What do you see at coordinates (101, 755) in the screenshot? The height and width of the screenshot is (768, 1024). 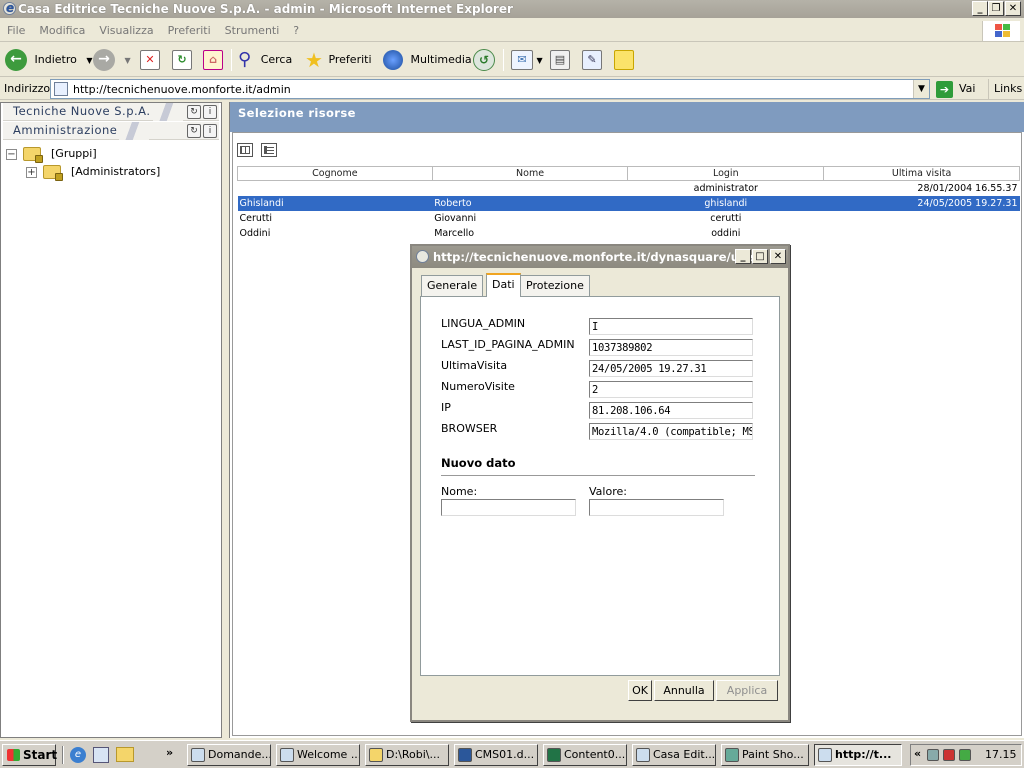 I see `quicklaunch-outlook-icon` at bounding box center [101, 755].